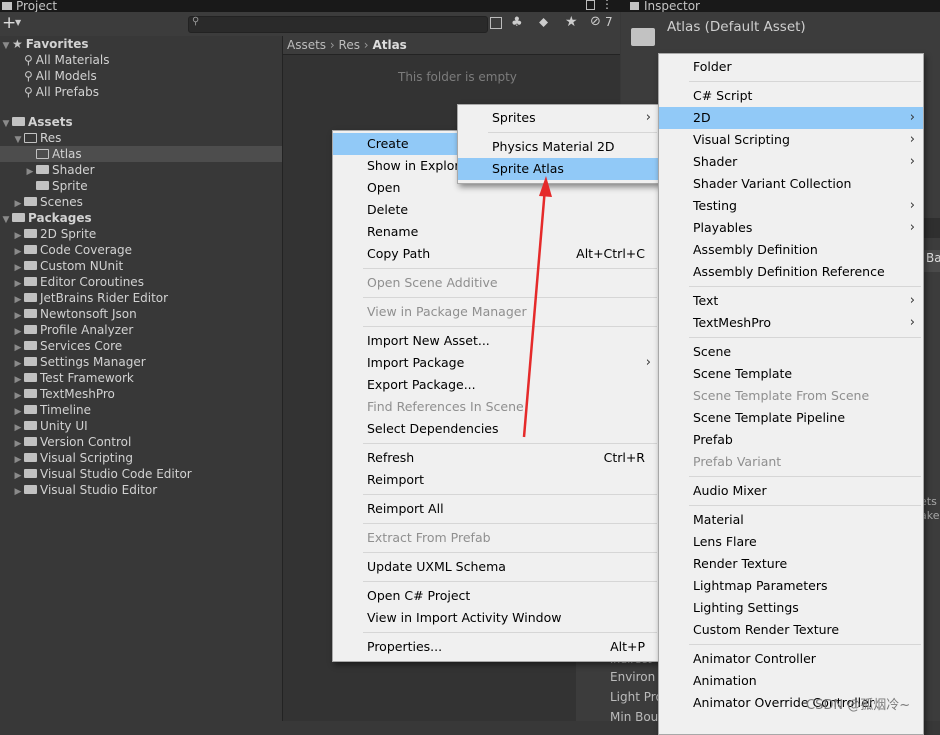 This screenshot has width=940, height=735. Describe the element at coordinates (545, 186) in the screenshot. I see `arrow-head-icon` at that location.